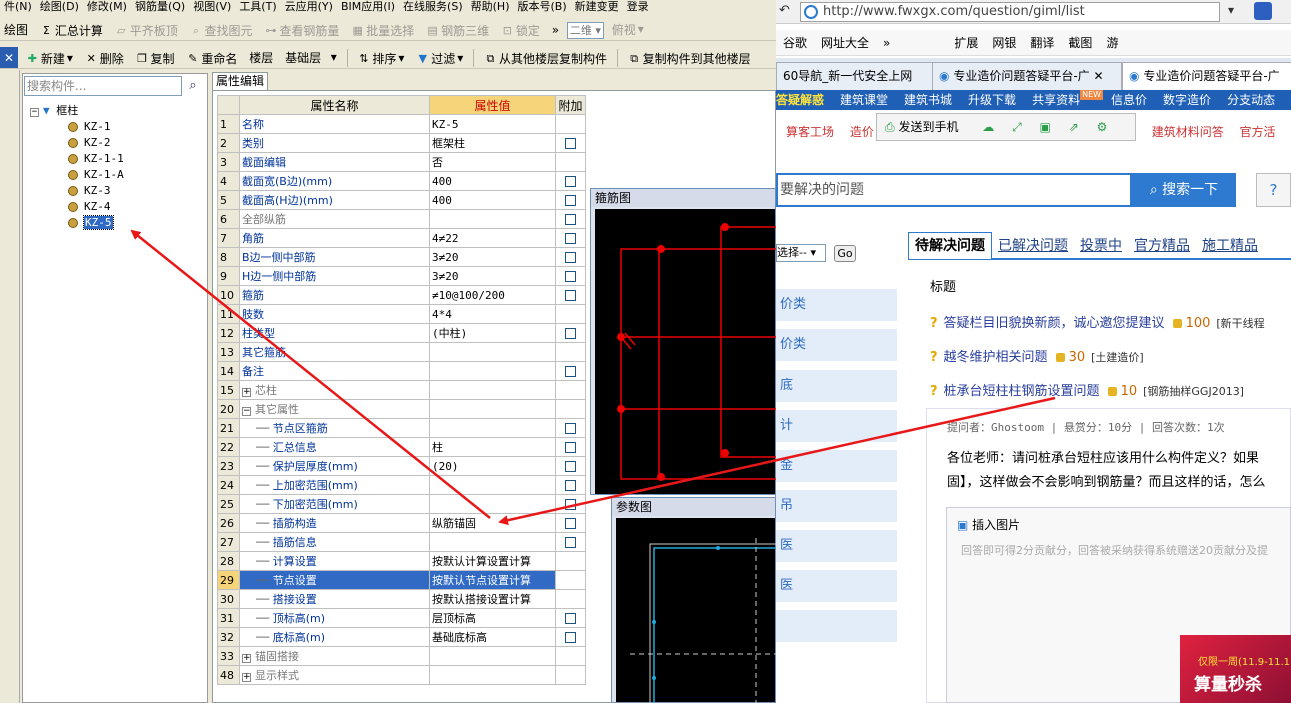 Image resolution: width=1291 pixels, height=703 pixels. Describe the element at coordinates (1101, 246) in the screenshot. I see `tab-question-2: 投票中` at that location.